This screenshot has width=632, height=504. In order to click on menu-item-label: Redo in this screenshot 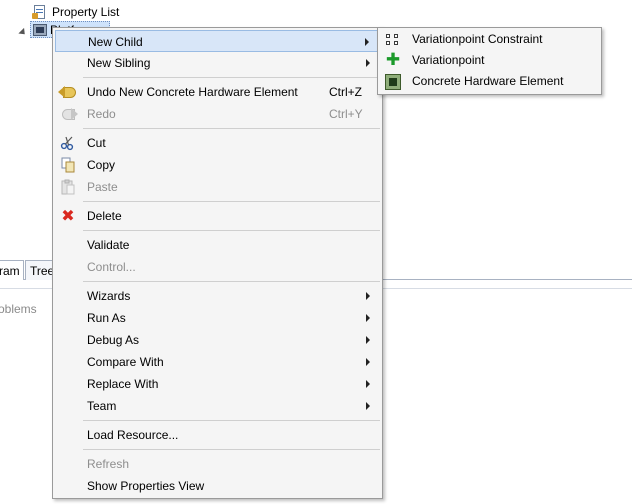, I will do `click(101, 114)`.